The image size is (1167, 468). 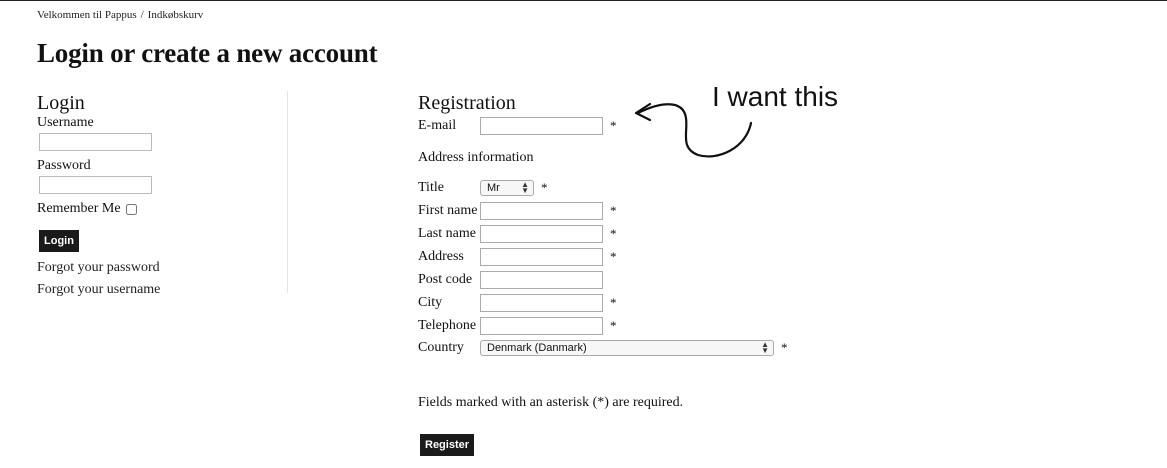 I want to click on forgot-password-link: Forgot your password, so click(x=162, y=268).